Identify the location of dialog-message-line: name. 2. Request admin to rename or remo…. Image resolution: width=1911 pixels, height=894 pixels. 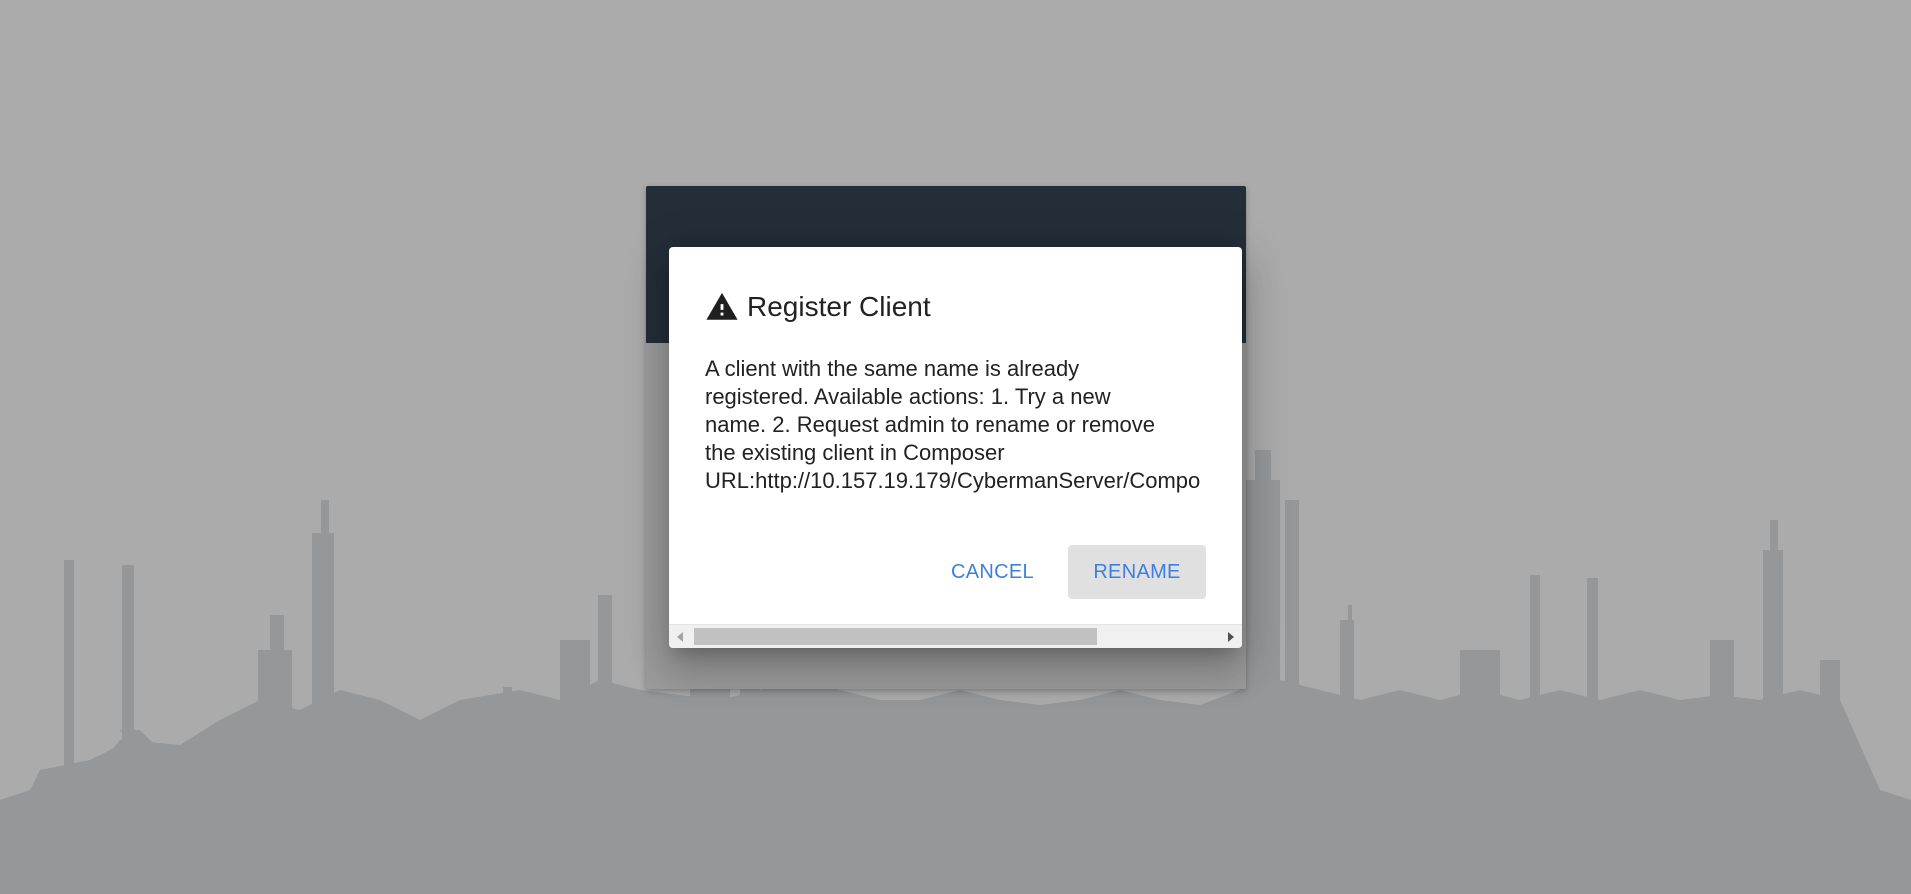
(930, 424).